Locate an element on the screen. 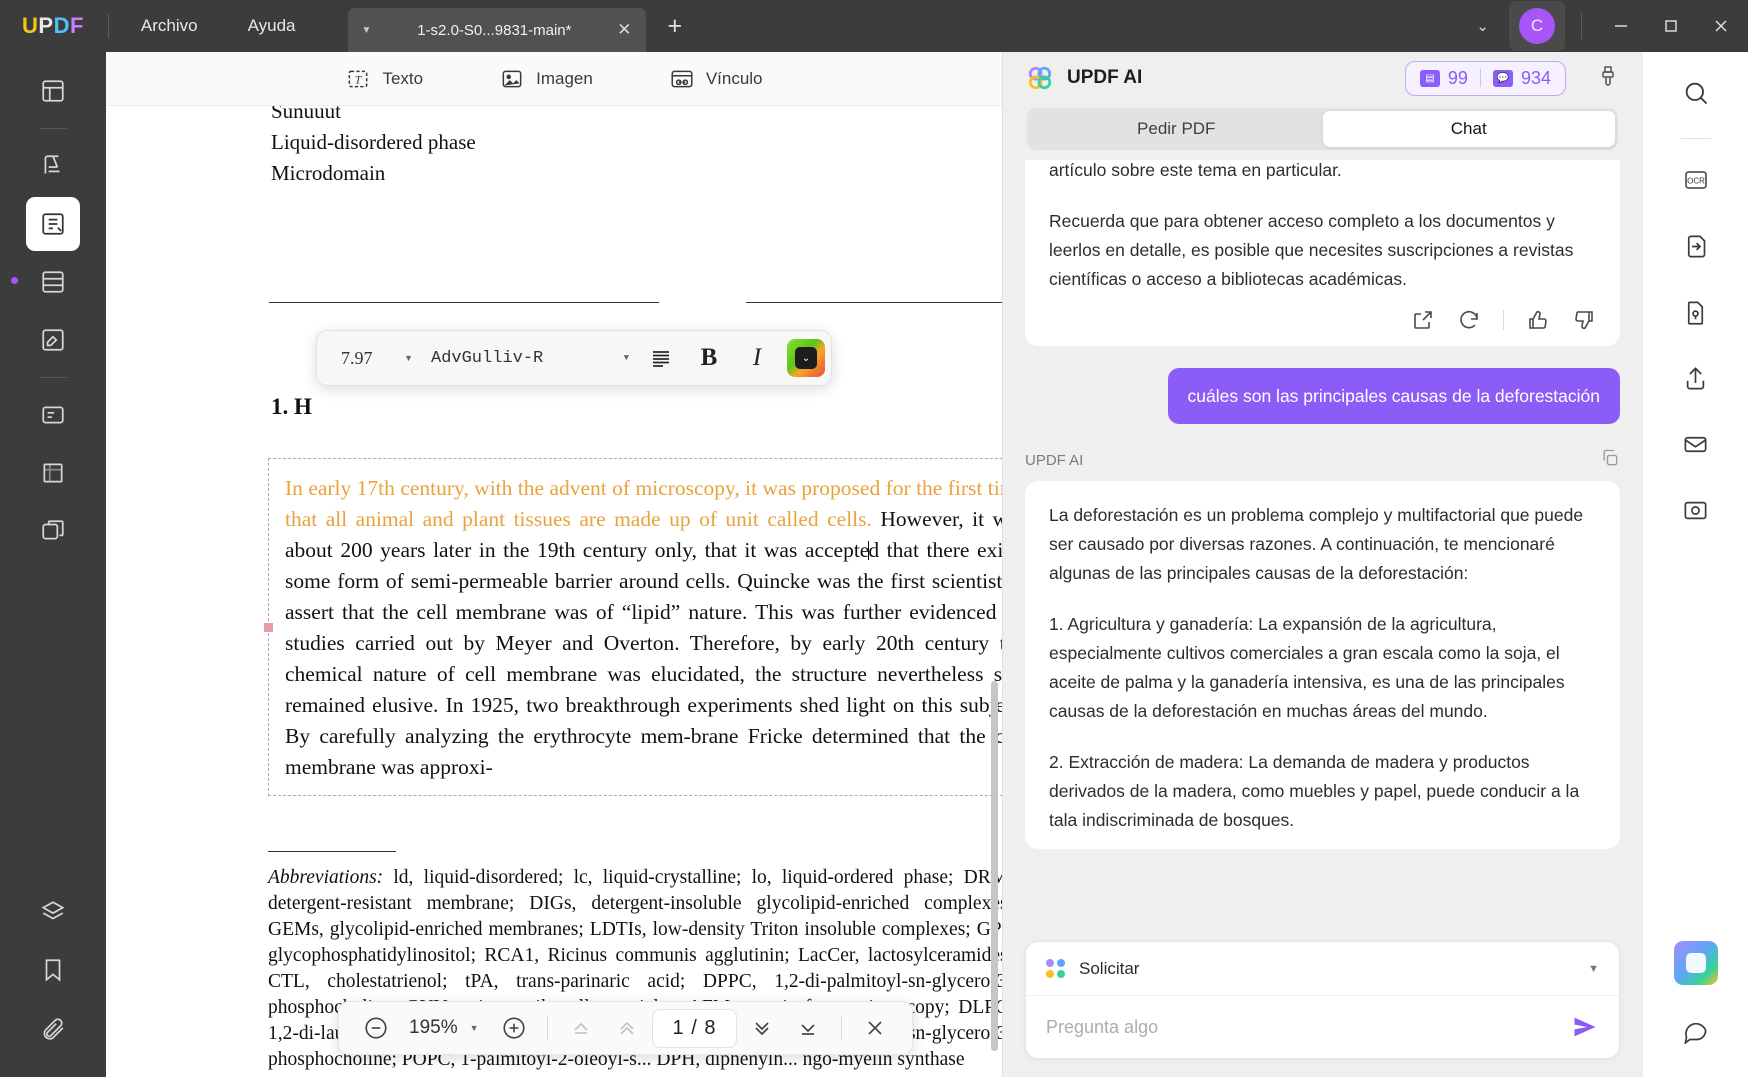 Image resolution: width=1748 pixels, height=1077 pixels. regenerate-icon is located at coordinates (1469, 320).